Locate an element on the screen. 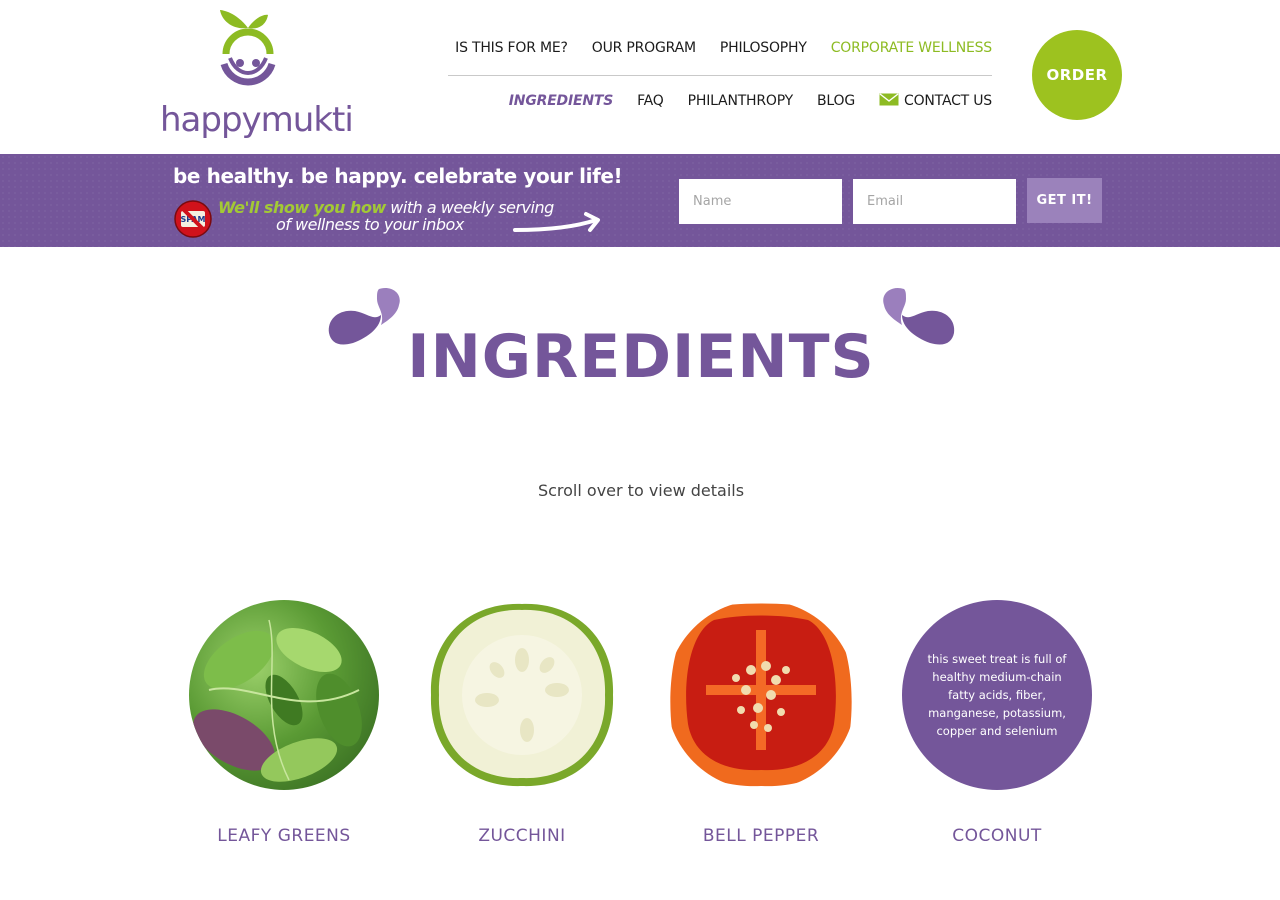  nav-contact-us: CONTACT US is located at coordinates (935, 101).